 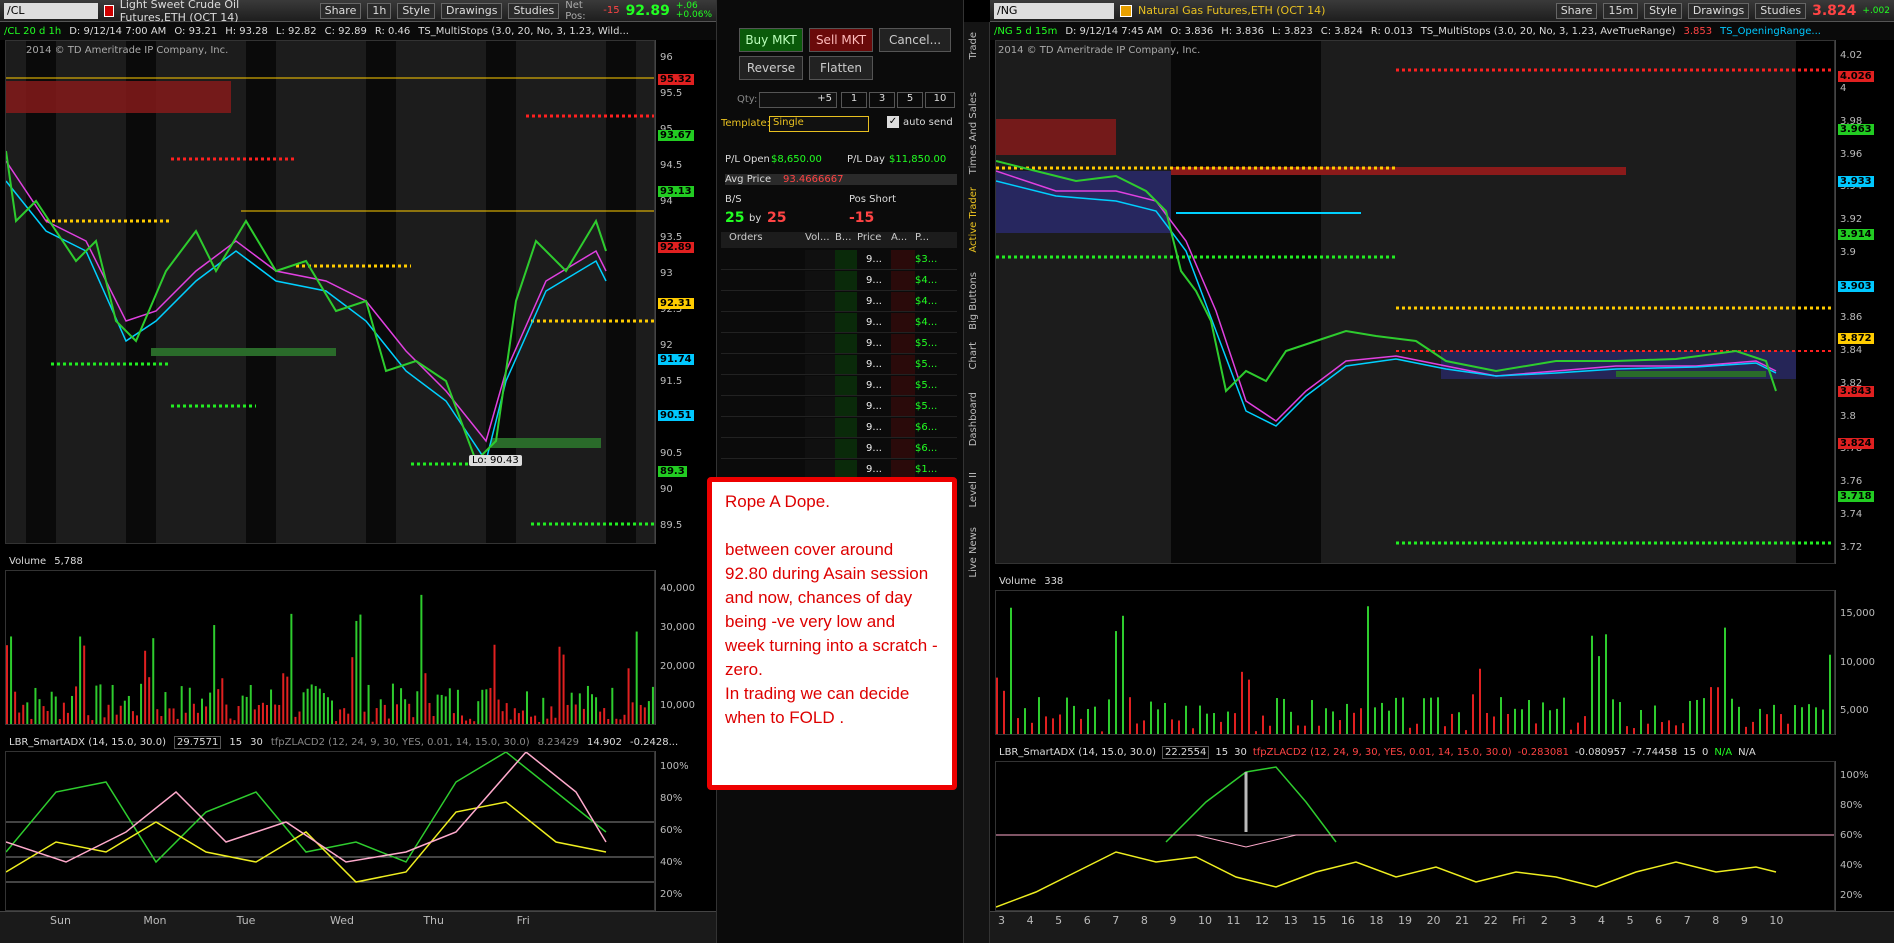 What do you see at coordinates (379, 10) in the screenshot?
I see `left-period-button: 1h` at bounding box center [379, 10].